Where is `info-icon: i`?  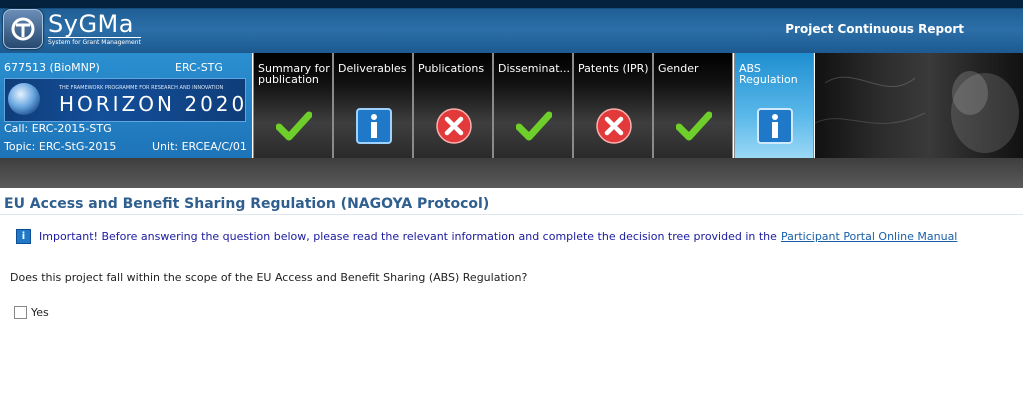 info-icon: i is located at coordinates (23, 236).